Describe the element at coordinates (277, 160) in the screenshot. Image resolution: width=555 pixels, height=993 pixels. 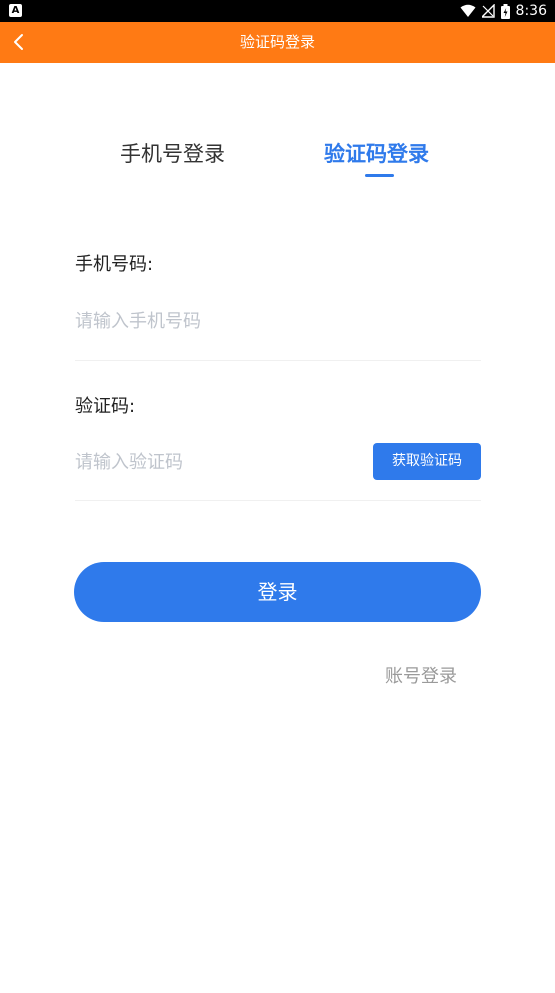
I see `login-mode-tabs: 手机号登录 验证码登录` at that location.